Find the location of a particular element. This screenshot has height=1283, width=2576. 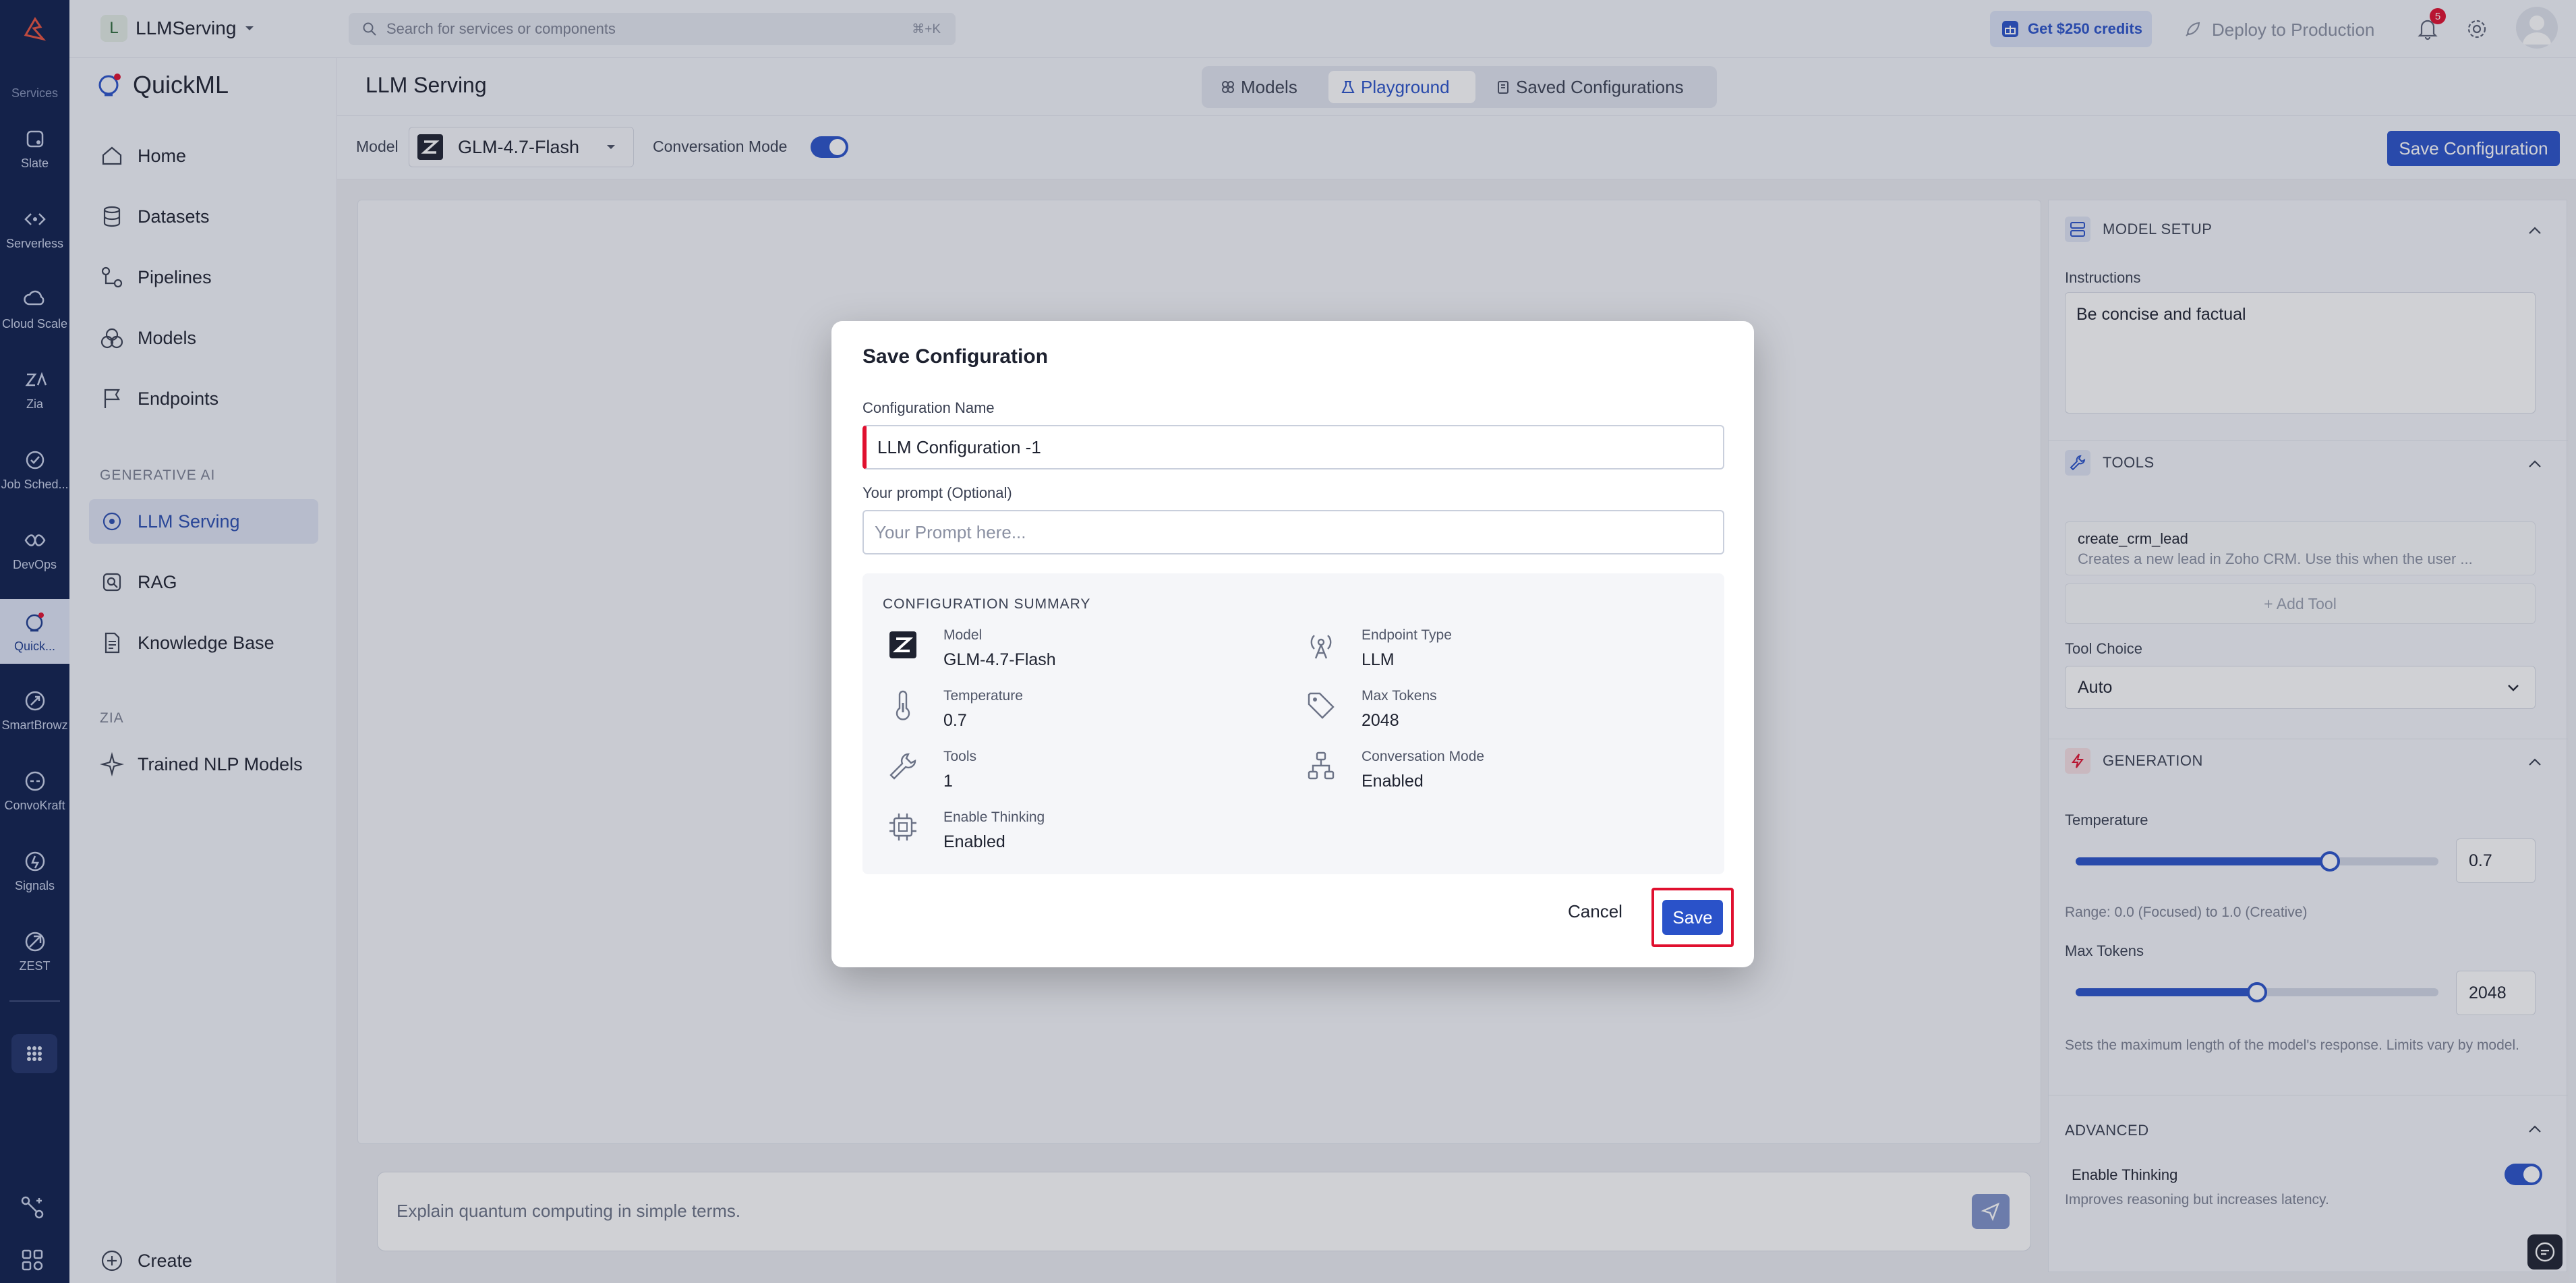

summary-value: LLM is located at coordinates (1379, 659).